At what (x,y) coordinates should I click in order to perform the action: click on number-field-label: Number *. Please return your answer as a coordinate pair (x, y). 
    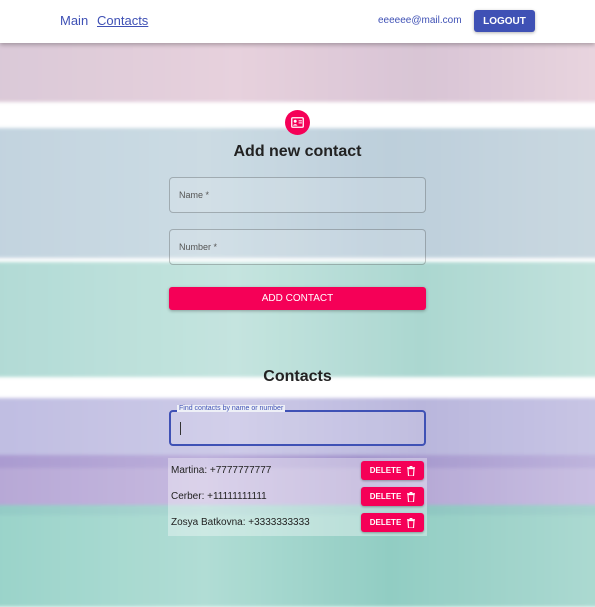
    Looking at the image, I should click on (198, 247).